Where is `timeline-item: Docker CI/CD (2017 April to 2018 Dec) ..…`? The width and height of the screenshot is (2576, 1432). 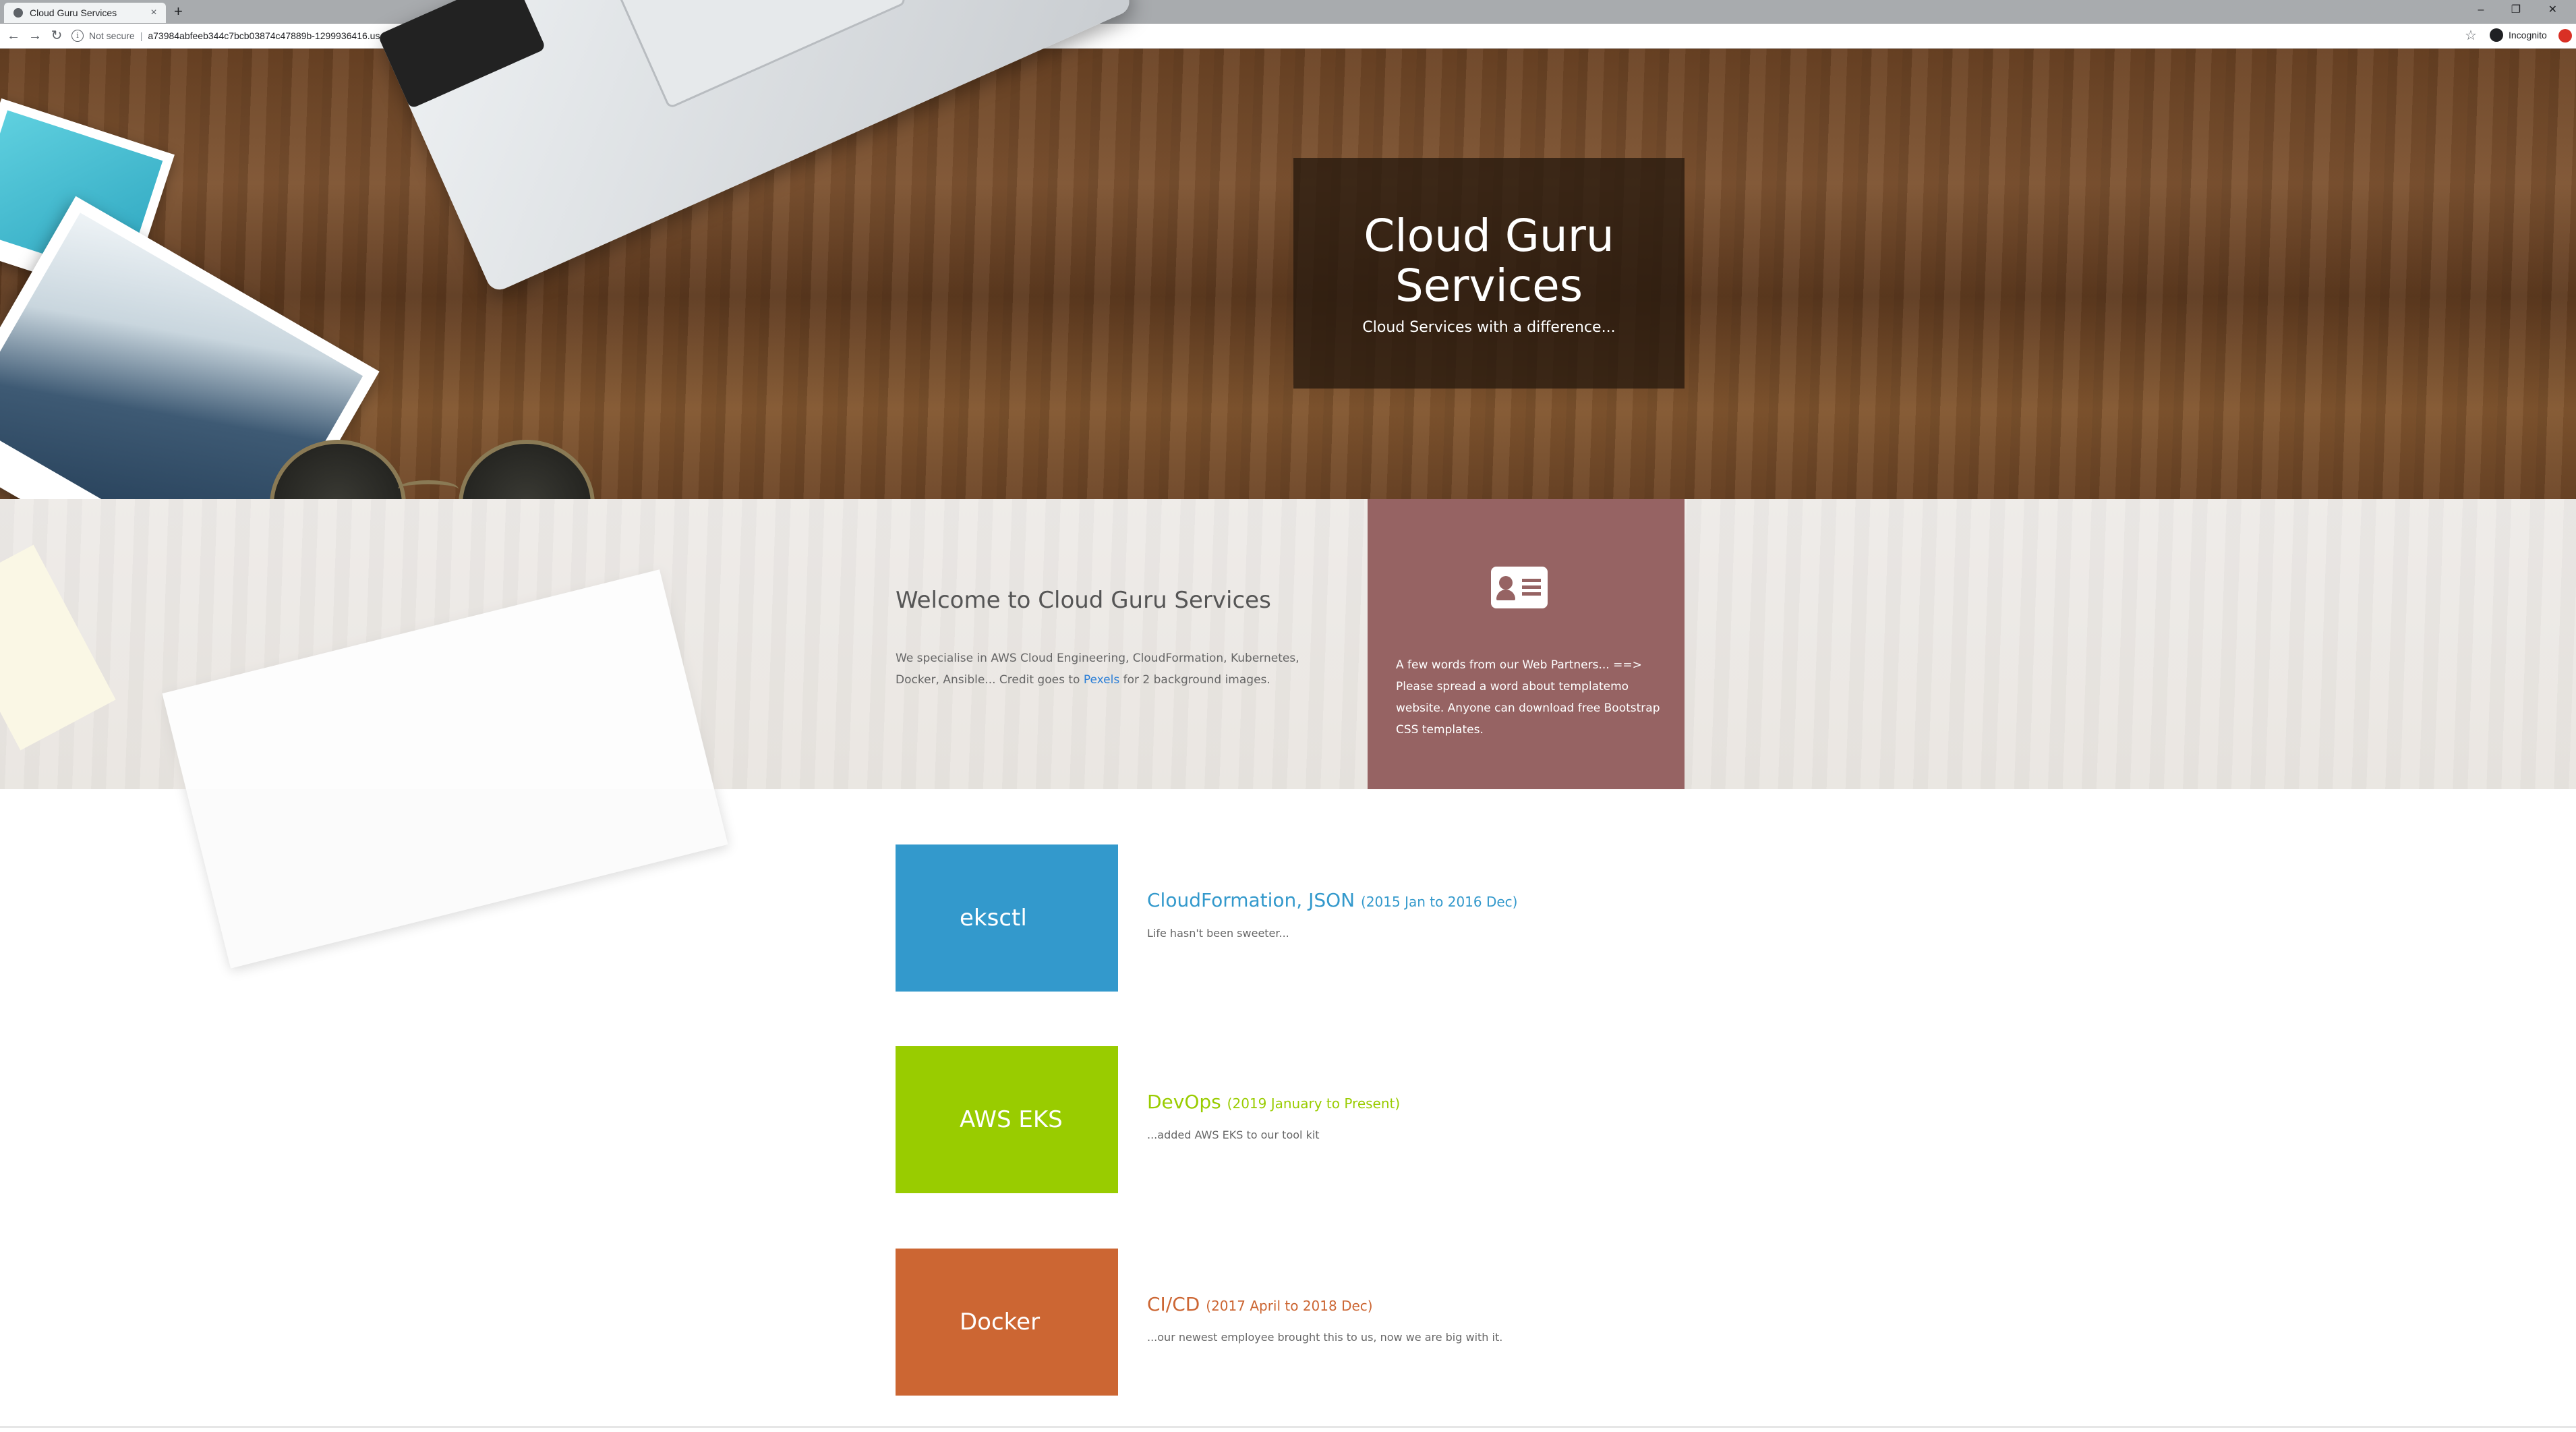 timeline-item: Docker CI/CD (2017 April to 2018 Dec) ..… is located at coordinates (1368, 1323).